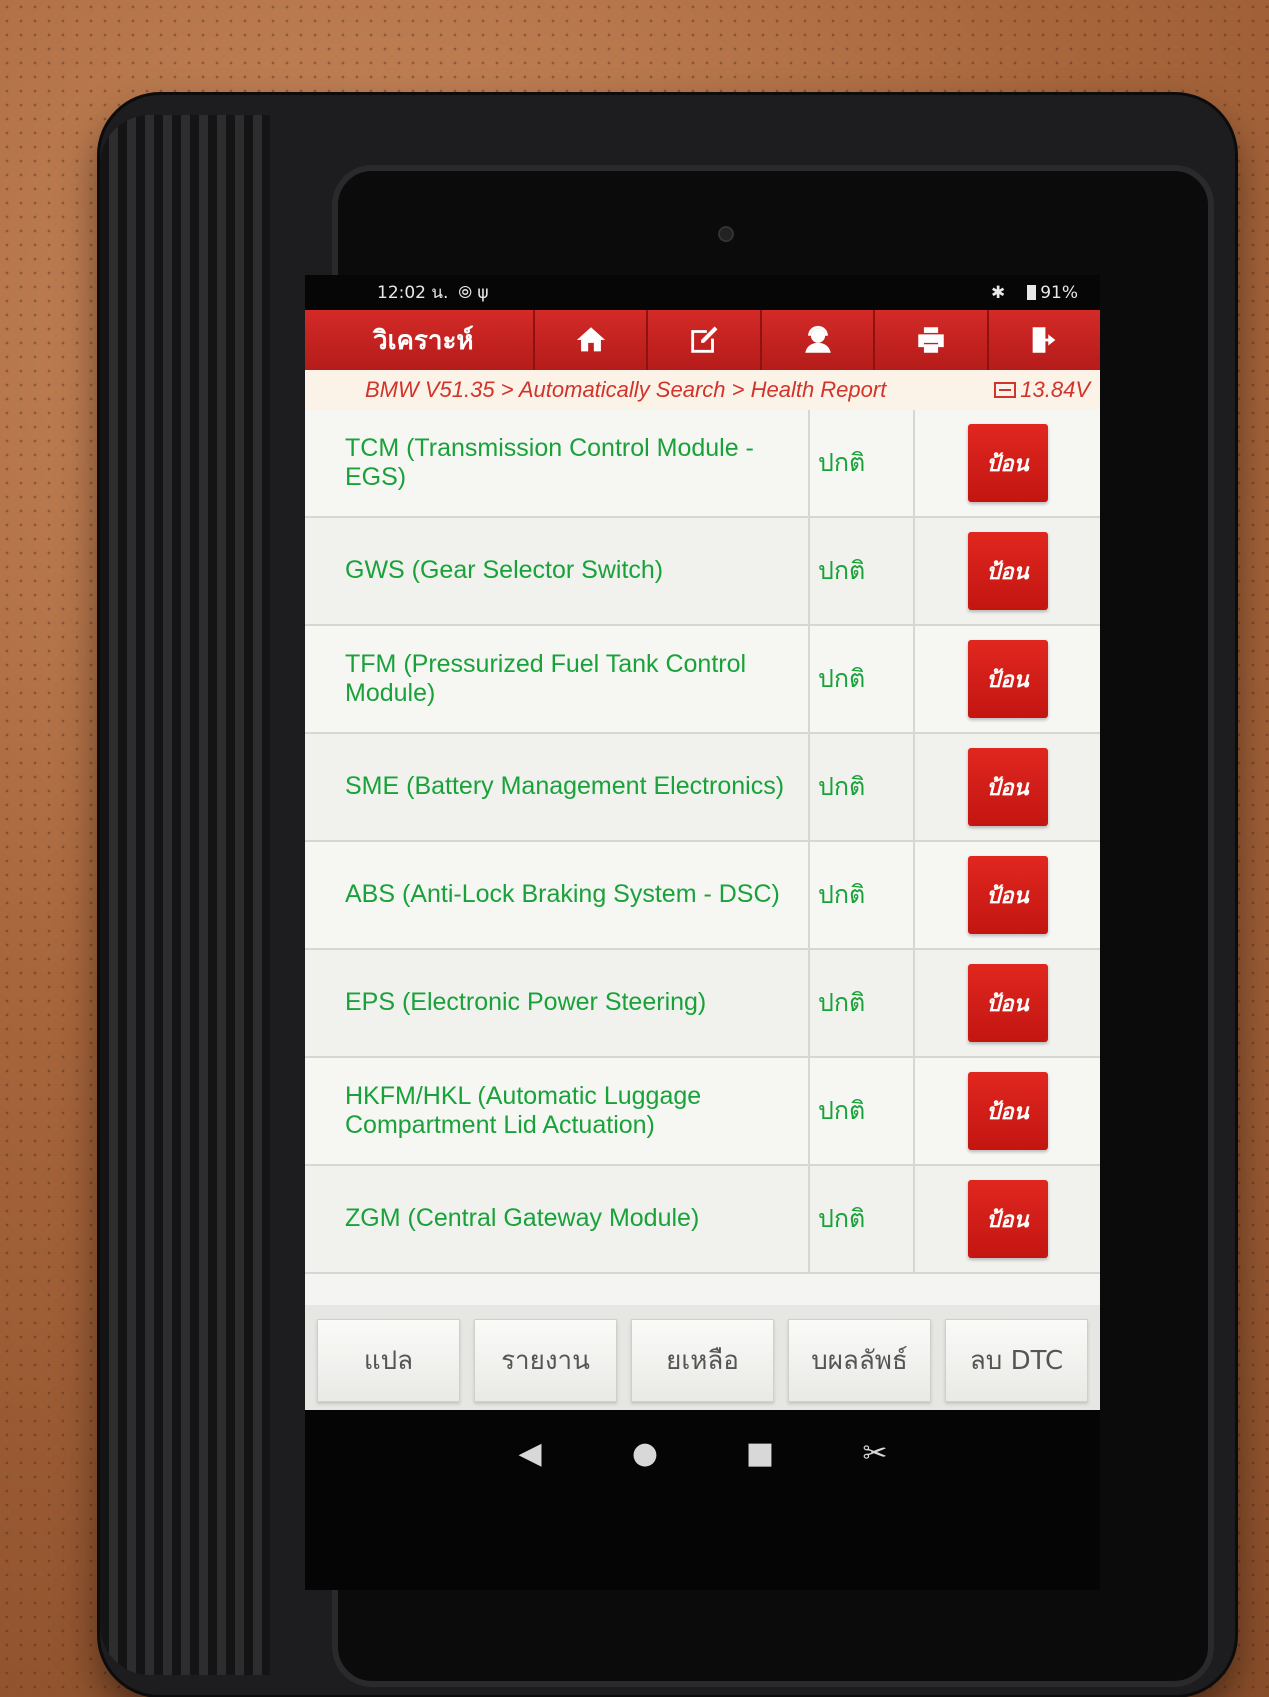 The height and width of the screenshot is (1697, 1269). I want to click on front-camera, so click(726, 234).